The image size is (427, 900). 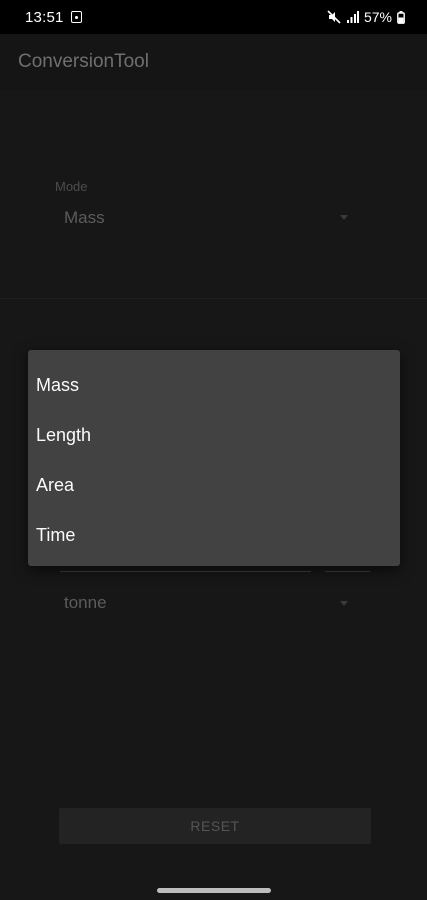 What do you see at coordinates (213, 298) in the screenshot?
I see `divider` at bounding box center [213, 298].